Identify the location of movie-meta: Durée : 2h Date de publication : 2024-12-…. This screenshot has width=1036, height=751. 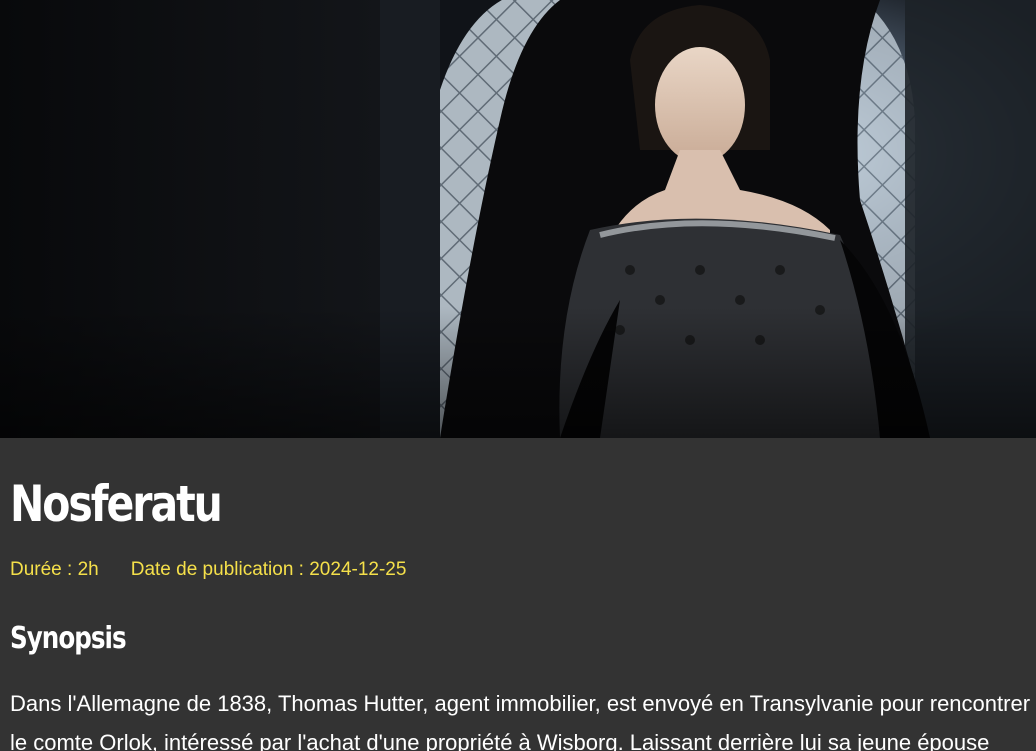
(208, 570).